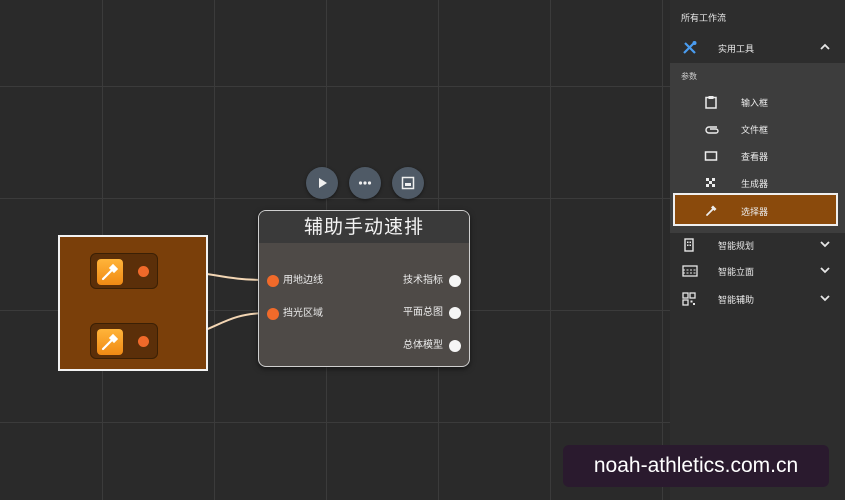 The image size is (845, 500). Describe the element at coordinates (757, 245) in the screenshot. I see `category-planning: 智能规划` at that location.